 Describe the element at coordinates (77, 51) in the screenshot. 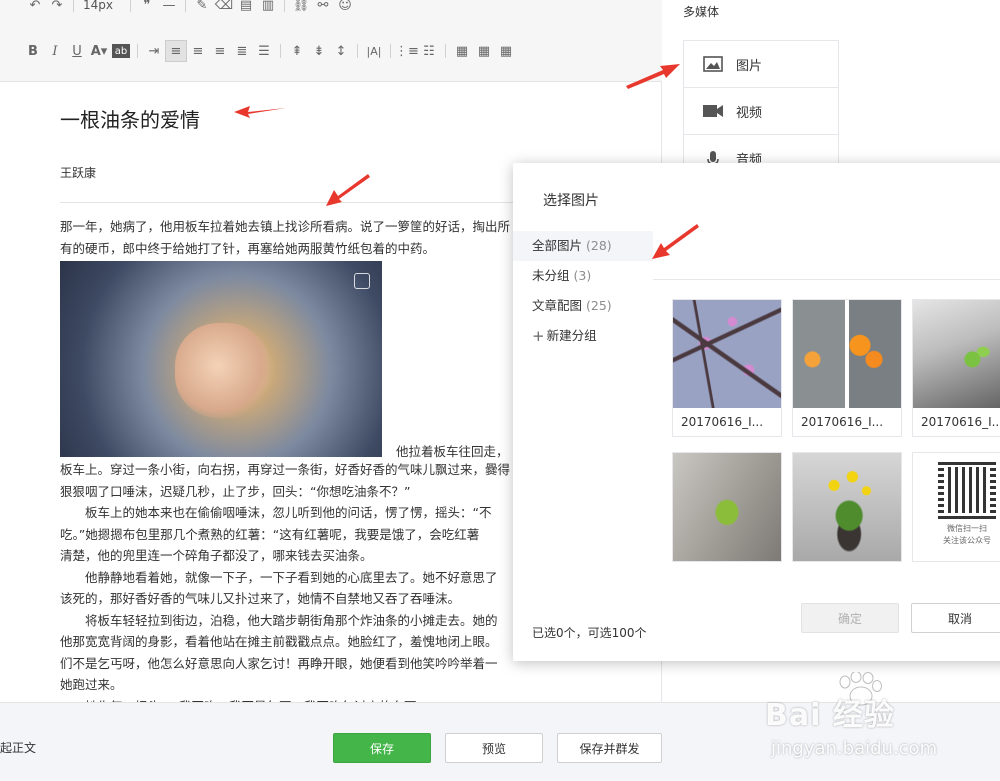

I see `underline-icon: U` at that location.